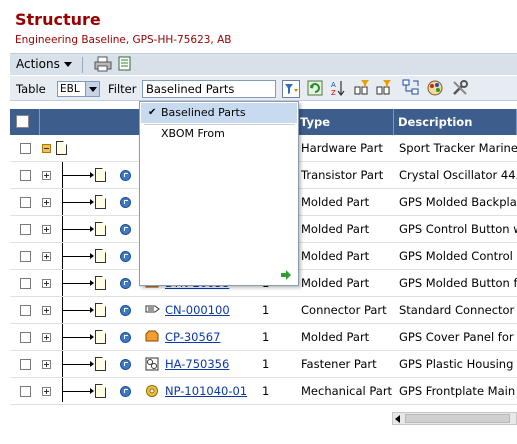 The width and height of the screenshot is (517, 444). I want to click on description-cell: GPS Molded Backplate, so click(458, 202).